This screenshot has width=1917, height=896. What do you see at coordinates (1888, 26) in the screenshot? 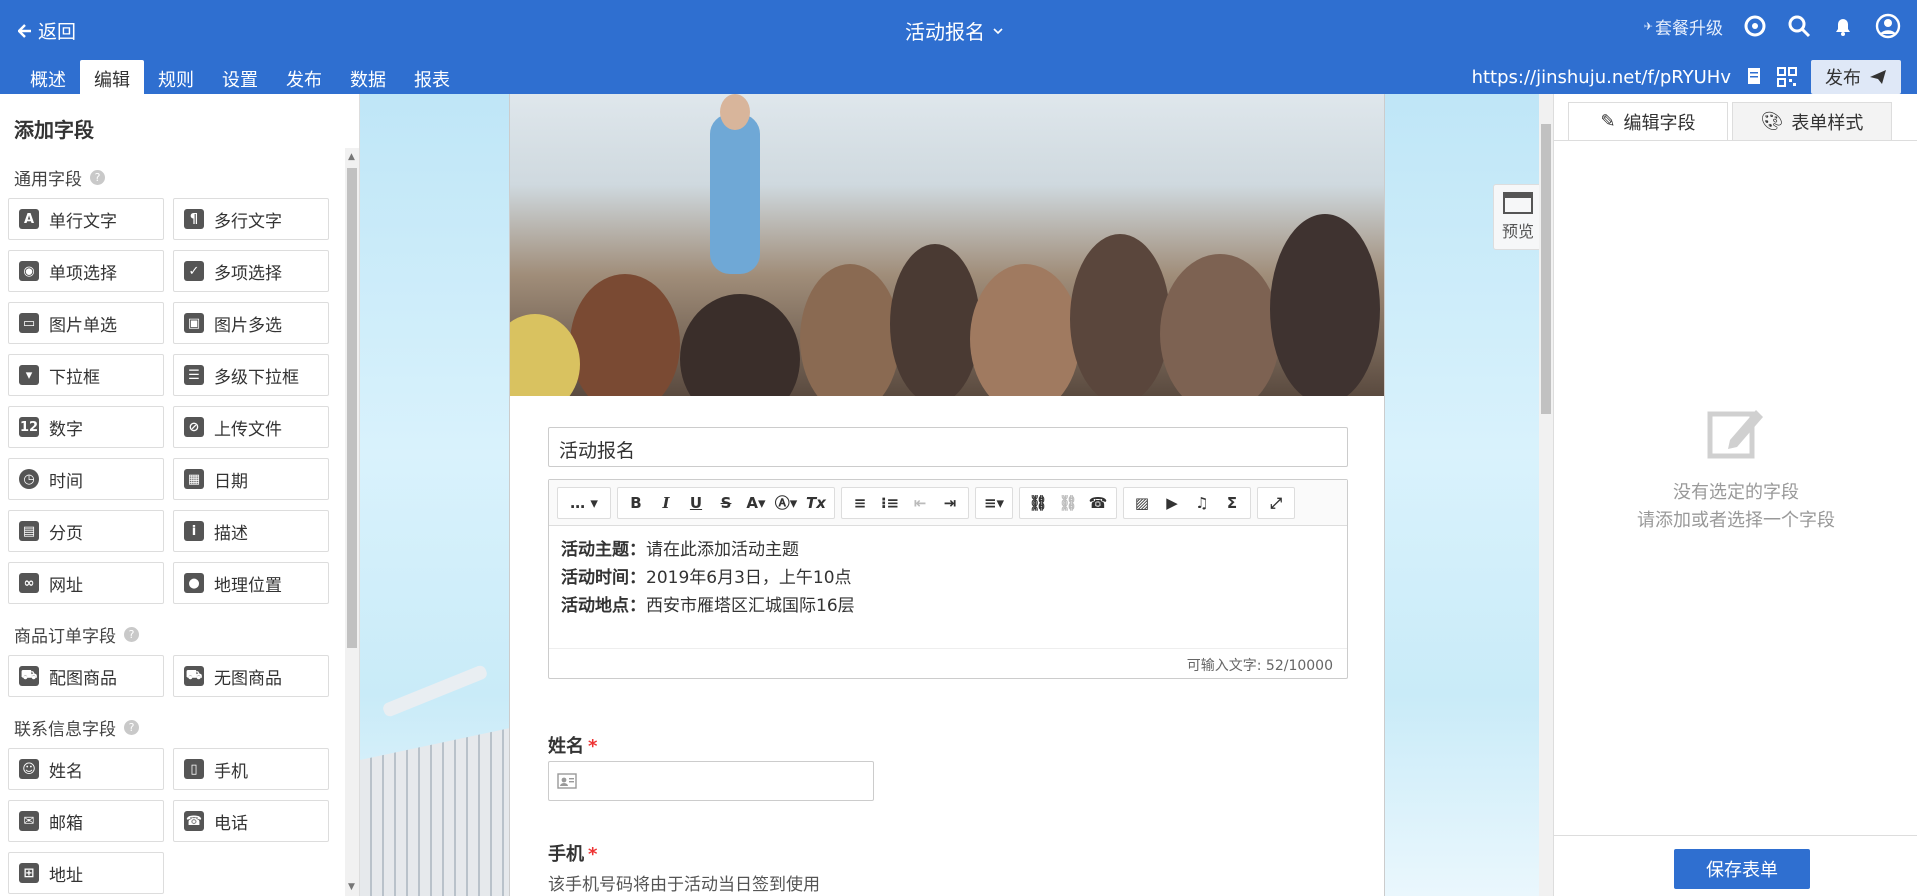
I see `avatar-icon` at bounding box center [1888, 26].